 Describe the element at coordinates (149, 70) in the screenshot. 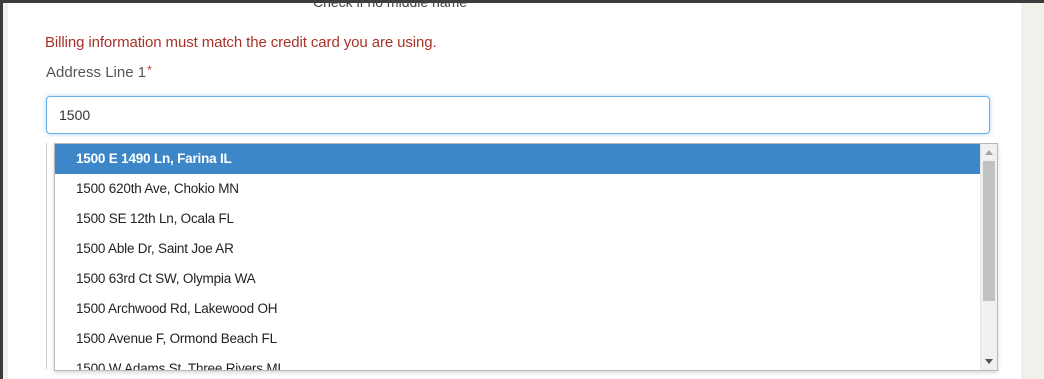

I see `required-marker: *` at that location.